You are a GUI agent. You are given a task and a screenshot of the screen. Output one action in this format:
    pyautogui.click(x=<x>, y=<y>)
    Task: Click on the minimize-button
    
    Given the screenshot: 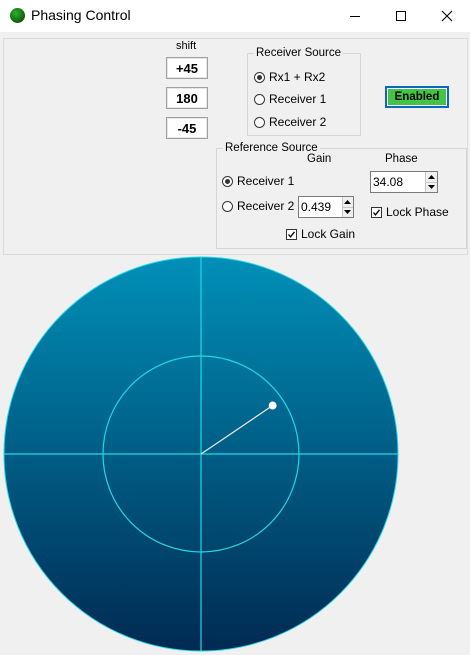 What is the action you would take?
    pyautogui.click(x=355, y=16)
    